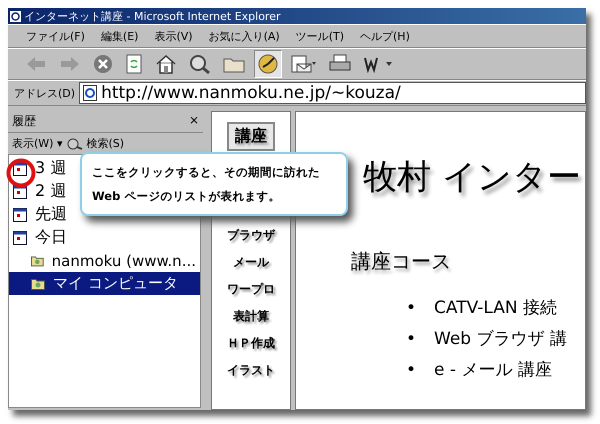 The image size is (600, 424). What do you see at coordinates (401, 261) in the screenshot?
I see `page-subheading: 講座コース` at bounding box center [401, 261].